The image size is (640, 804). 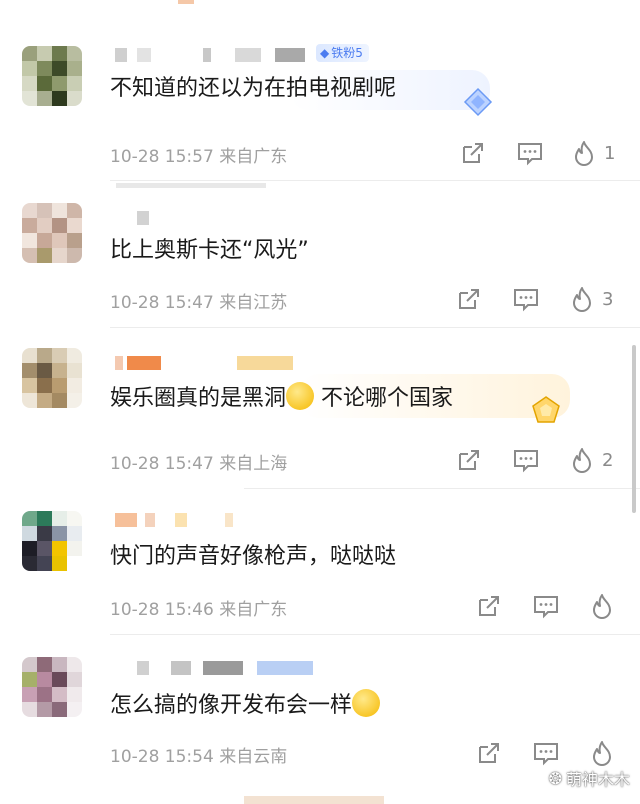 I want to click on laugh-cry-emoji-icon, so click(x=366, y=703).